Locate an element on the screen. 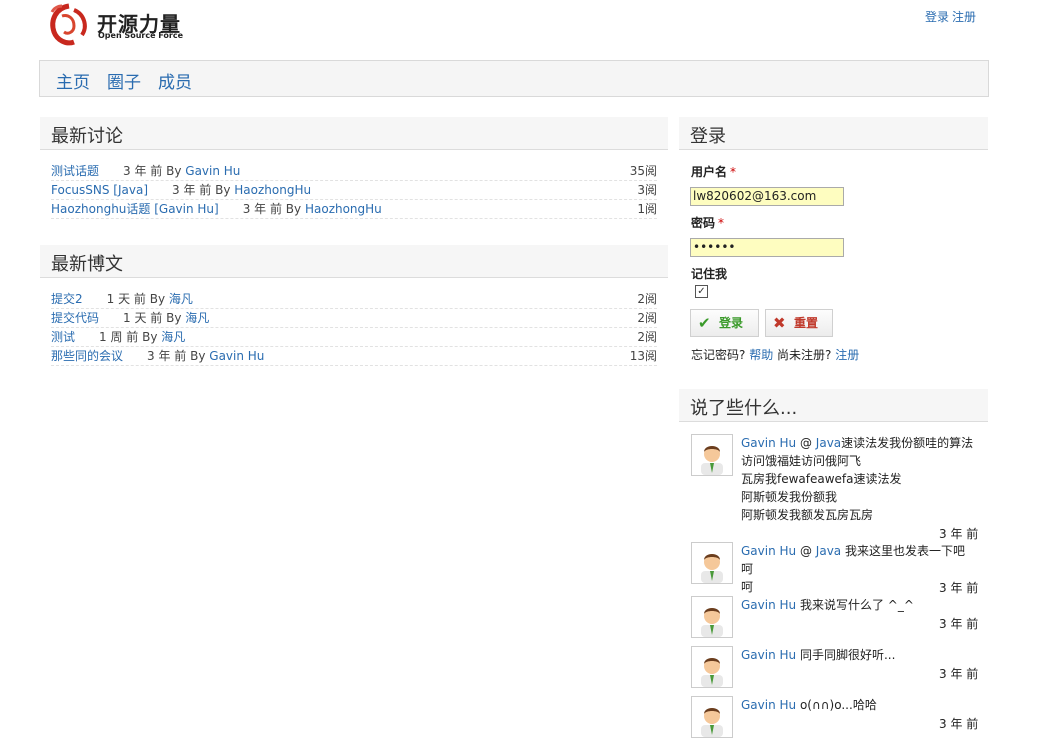 The height and width of the screenshot is (751, 1056). reset-button: ✖ 重置 is located at coordinates (799, 323).